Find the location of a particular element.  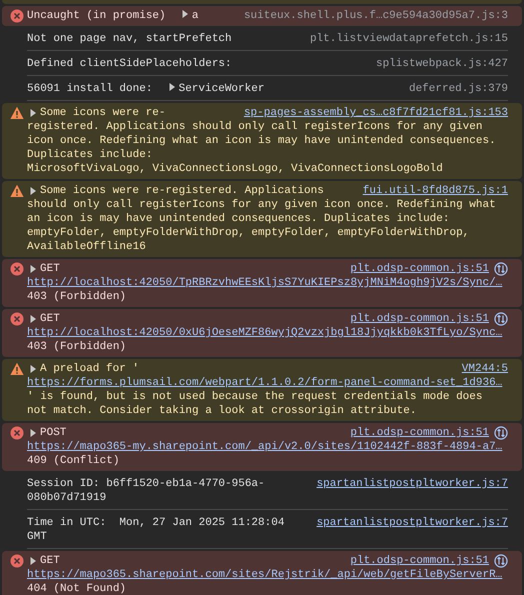

log-message: registered. Applications should only call registerIcons for any given icon once. Redefining what an icon is may have unintended consequences. Duplicates include: MicrosoftVivaLogo, VivaConnectionsLogo, VivaConnectionsLogoBold is located at coordinates (262, 148).